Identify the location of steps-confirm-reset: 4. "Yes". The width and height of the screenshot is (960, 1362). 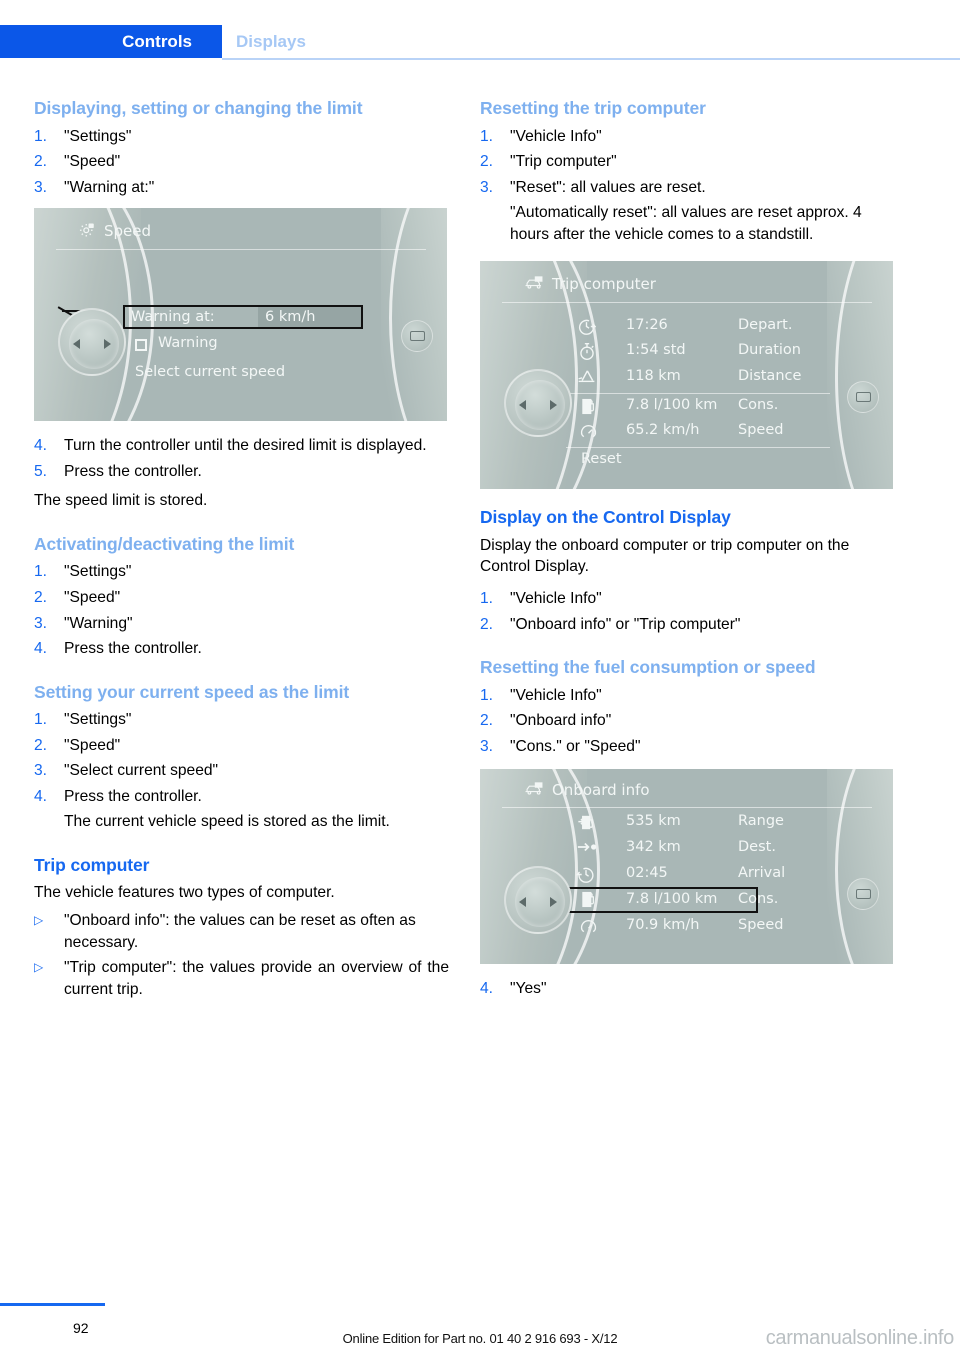
(687, 989).